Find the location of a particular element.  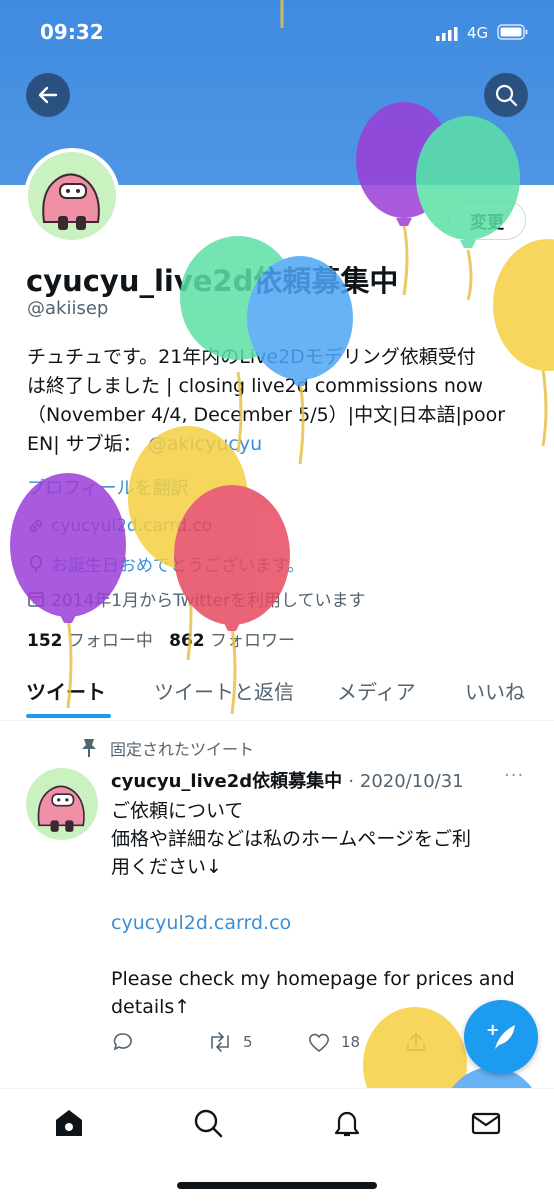

tweet-line: 用ください↓ is located at coordinates (166, 867).